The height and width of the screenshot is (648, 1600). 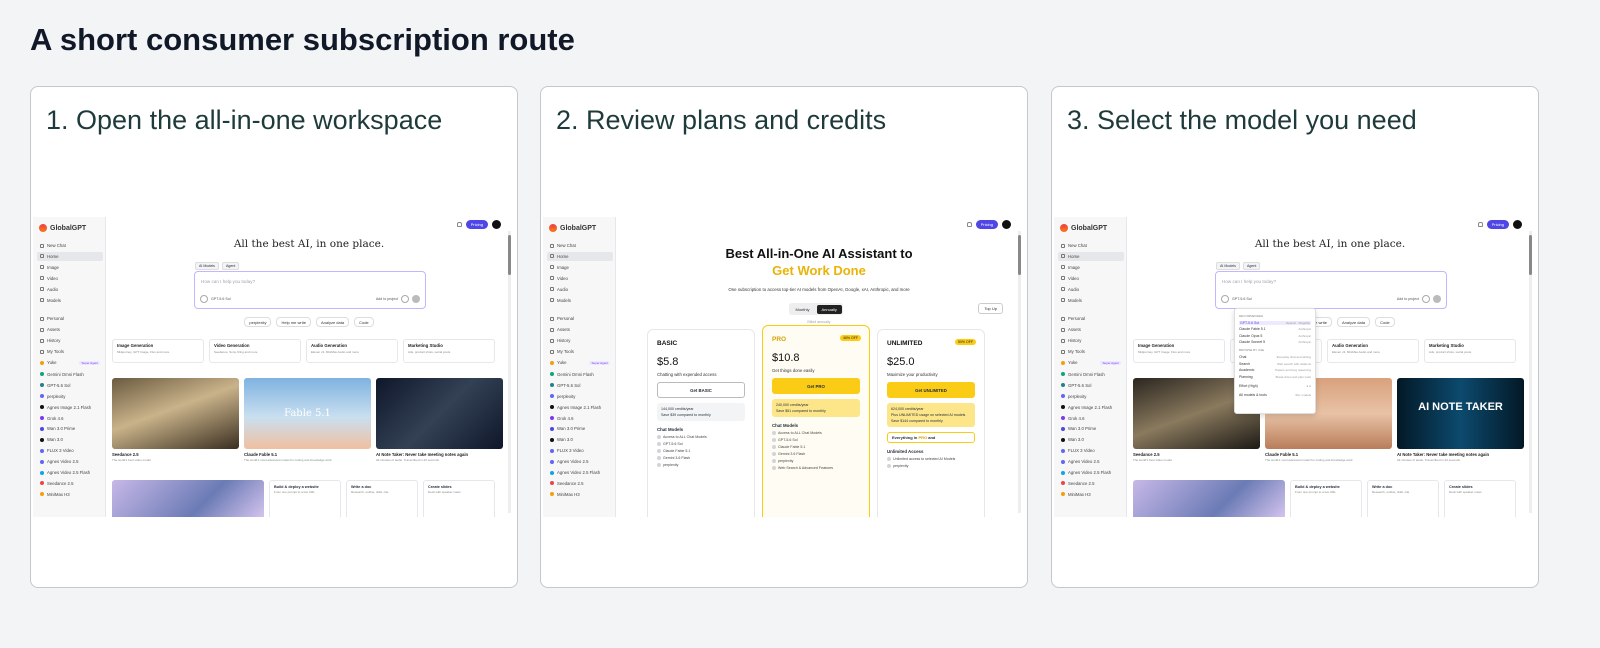 I want to click on billing-toggle: Monthly Annually, so click(x=816, y=309).